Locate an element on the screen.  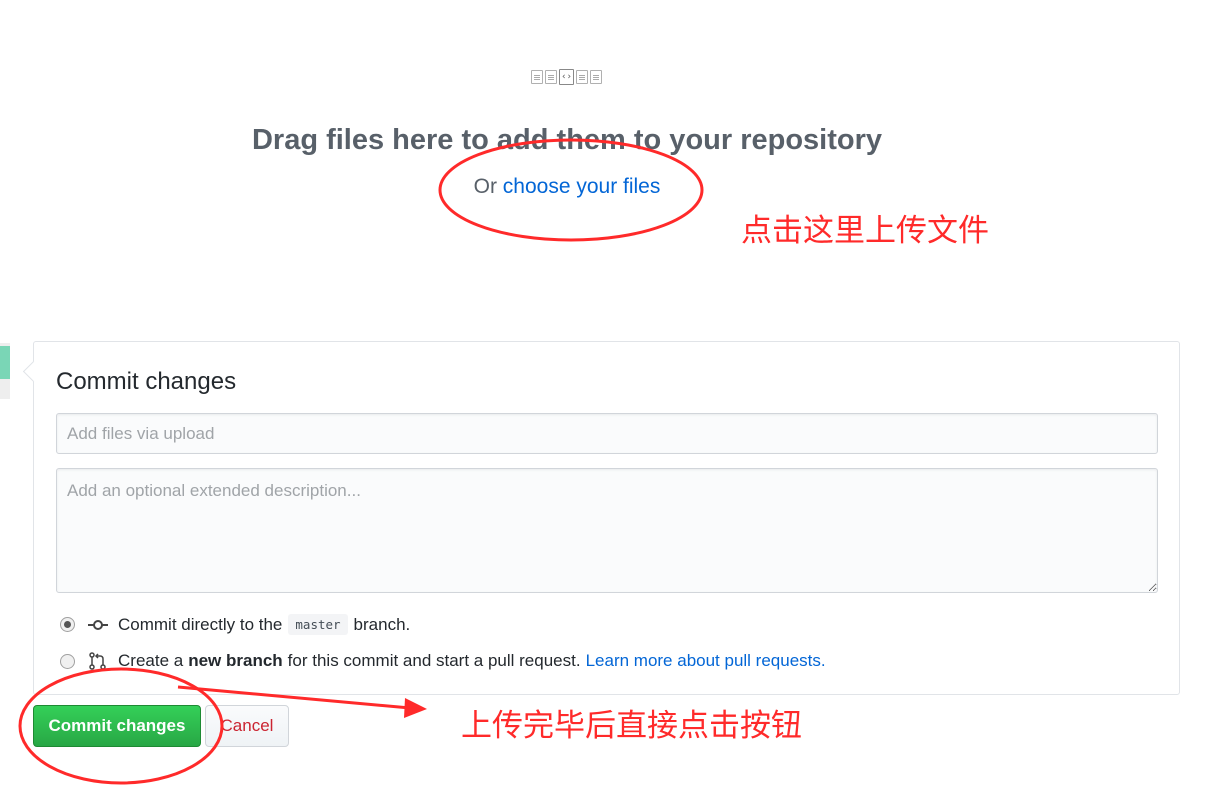
file-type-icons: ‹› is located at coordinates (566, 77).